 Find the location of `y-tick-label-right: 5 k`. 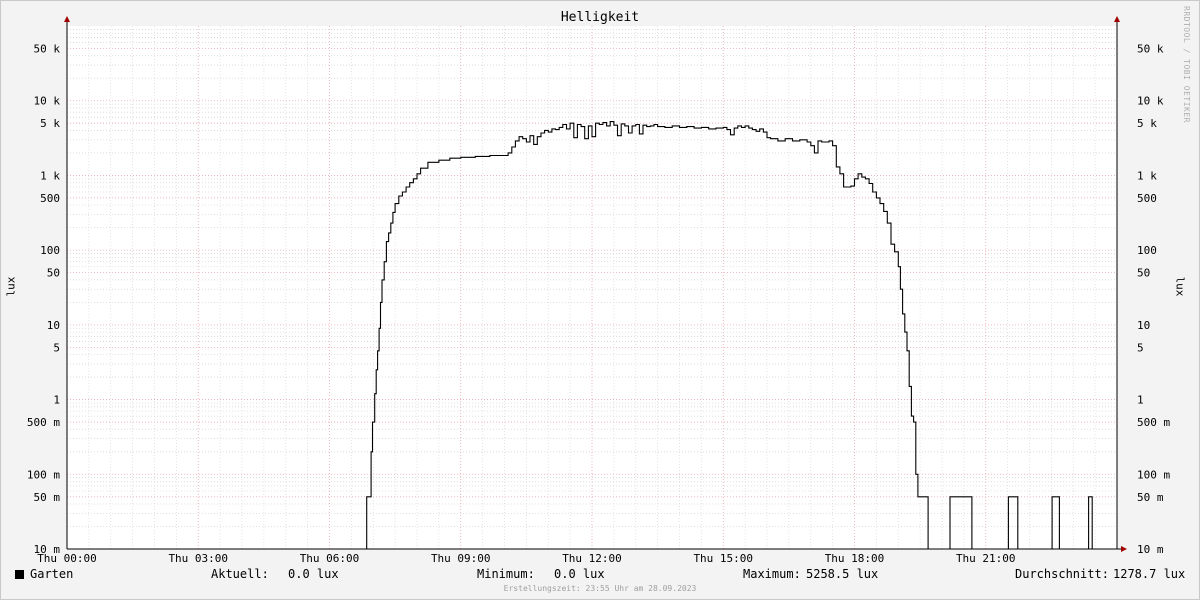

y-tick-label-right: 5 k is located at coordinates (1147, 123).